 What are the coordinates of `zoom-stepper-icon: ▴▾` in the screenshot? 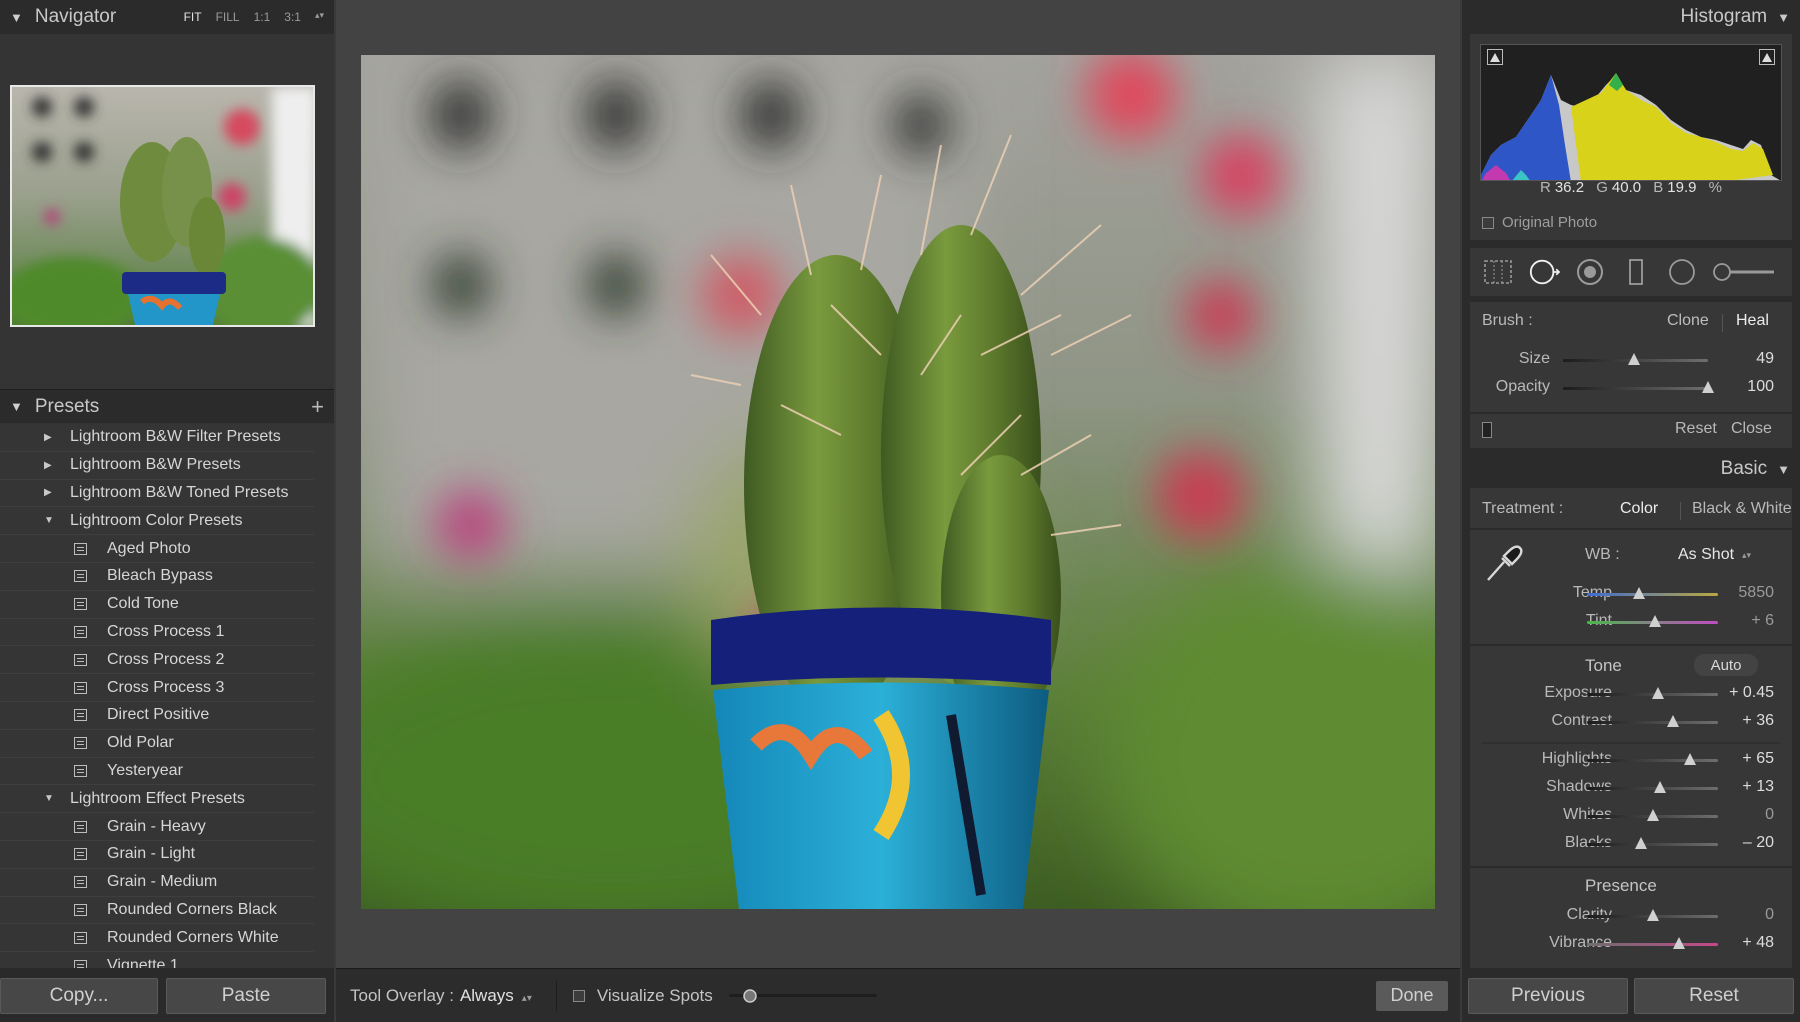 It's located at (319, 17).